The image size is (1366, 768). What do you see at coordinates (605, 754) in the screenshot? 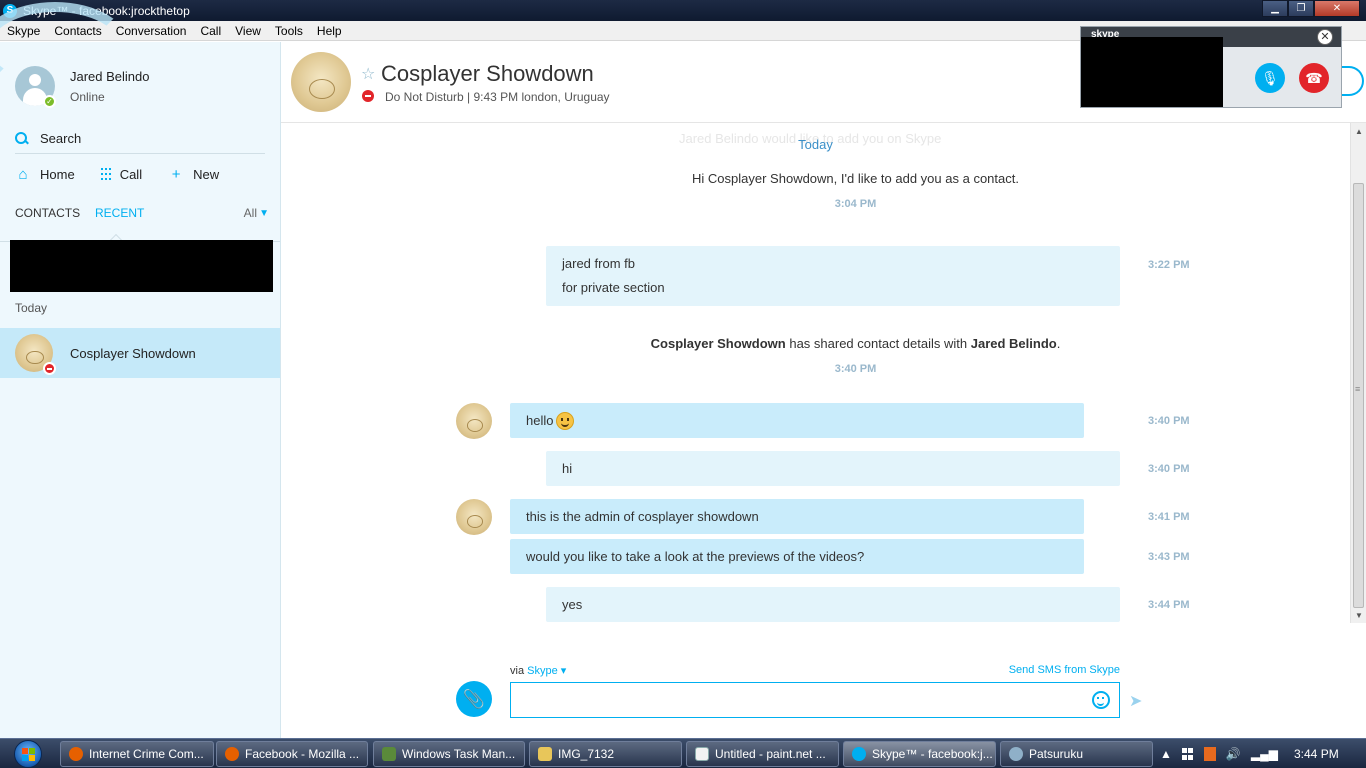
I see `taskbar-item-folder: IMG_7132` at bounding box center [605, 754].